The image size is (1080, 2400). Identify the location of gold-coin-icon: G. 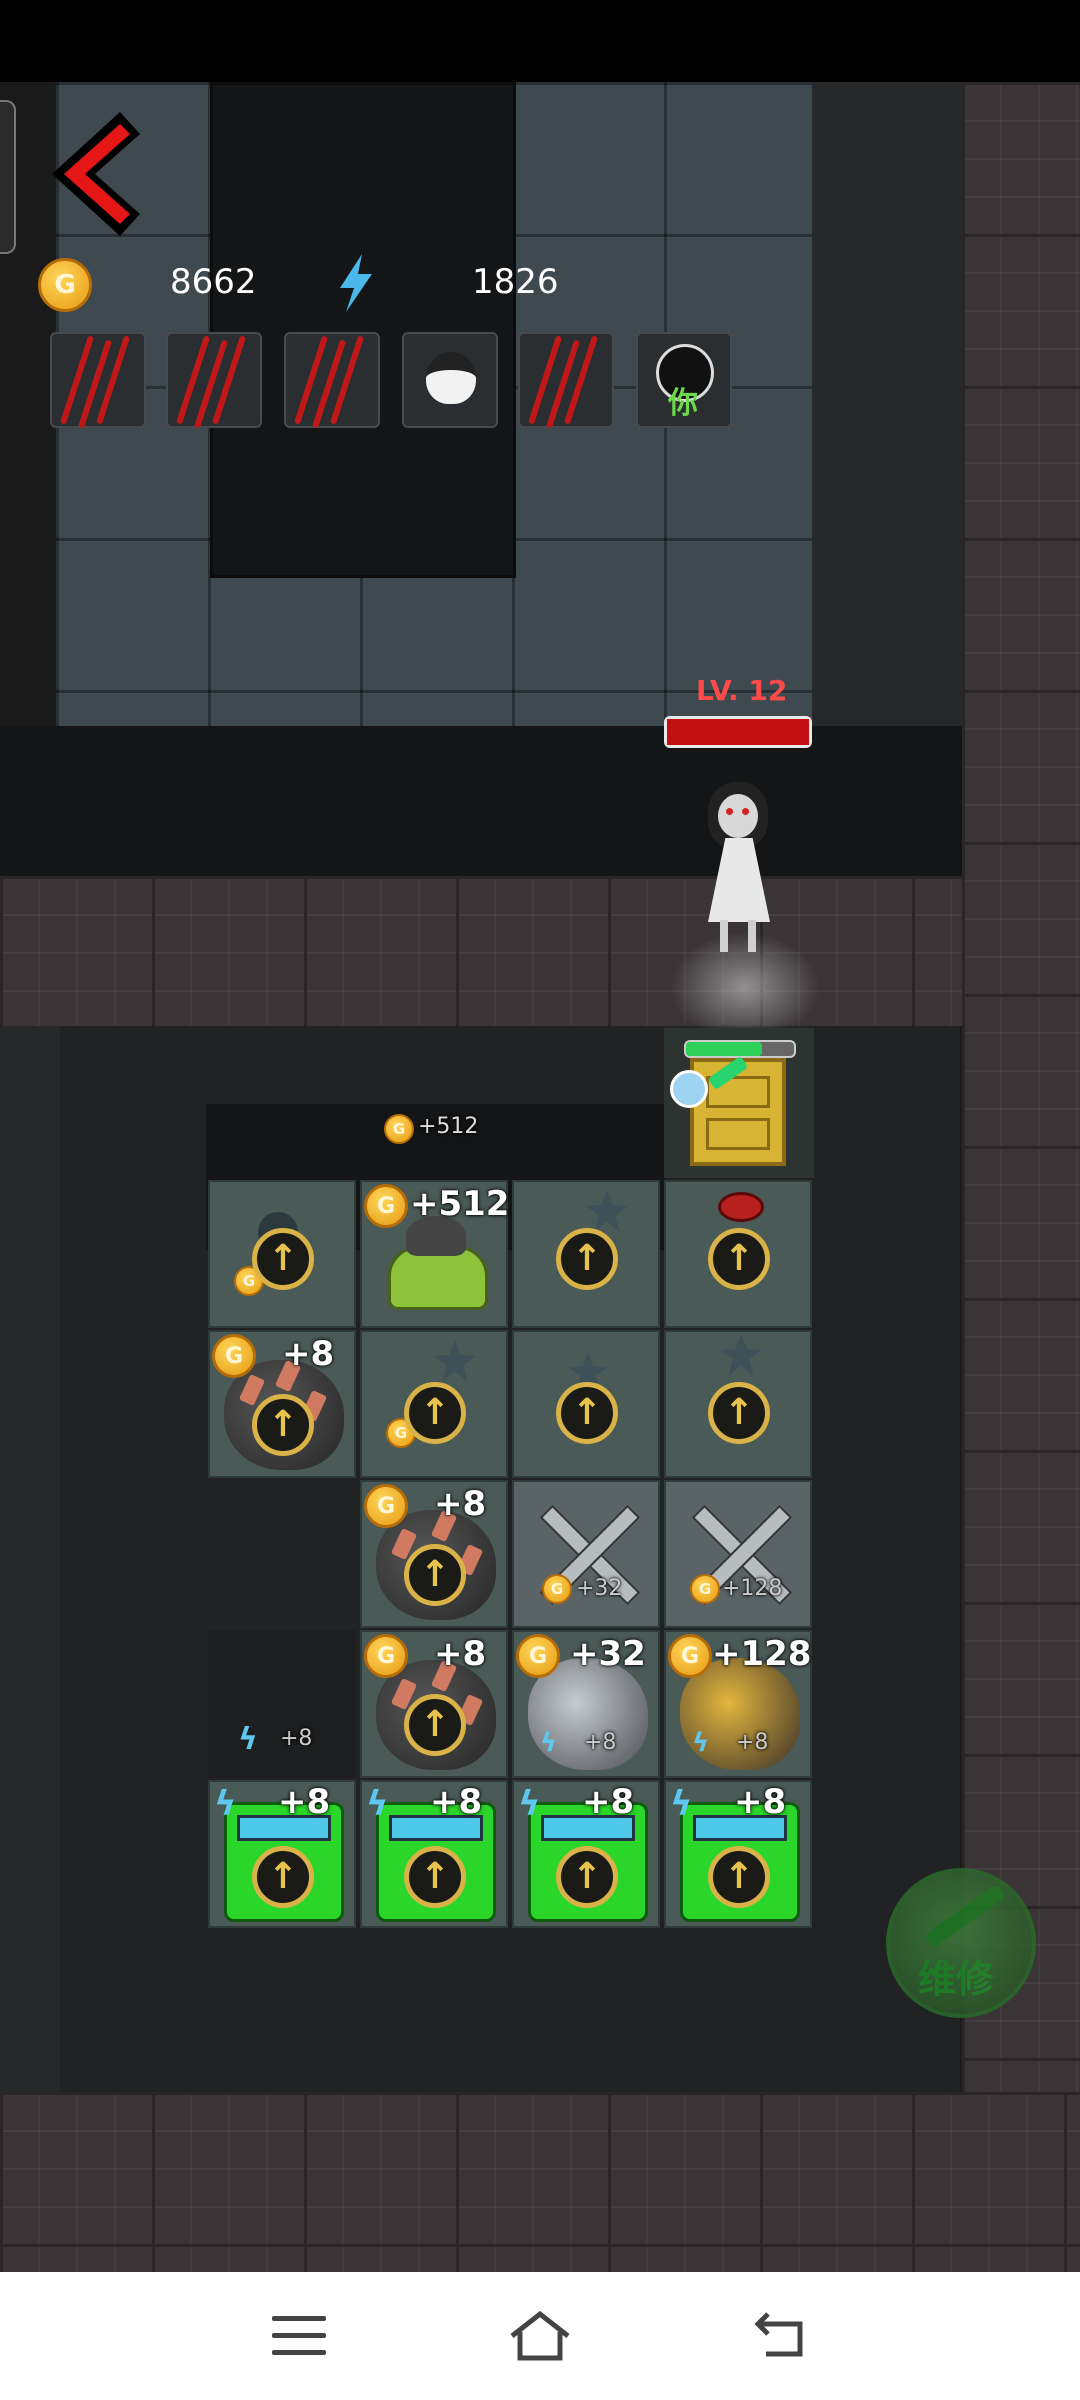
(65, 285).